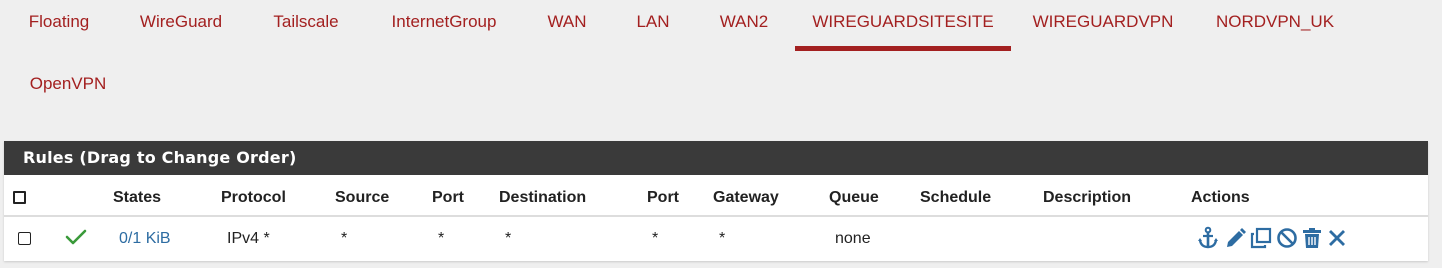  What do you see at coordinates (1337, 238) in the screenshot?
I see `times-icon` at bounding box center [1337, 238].